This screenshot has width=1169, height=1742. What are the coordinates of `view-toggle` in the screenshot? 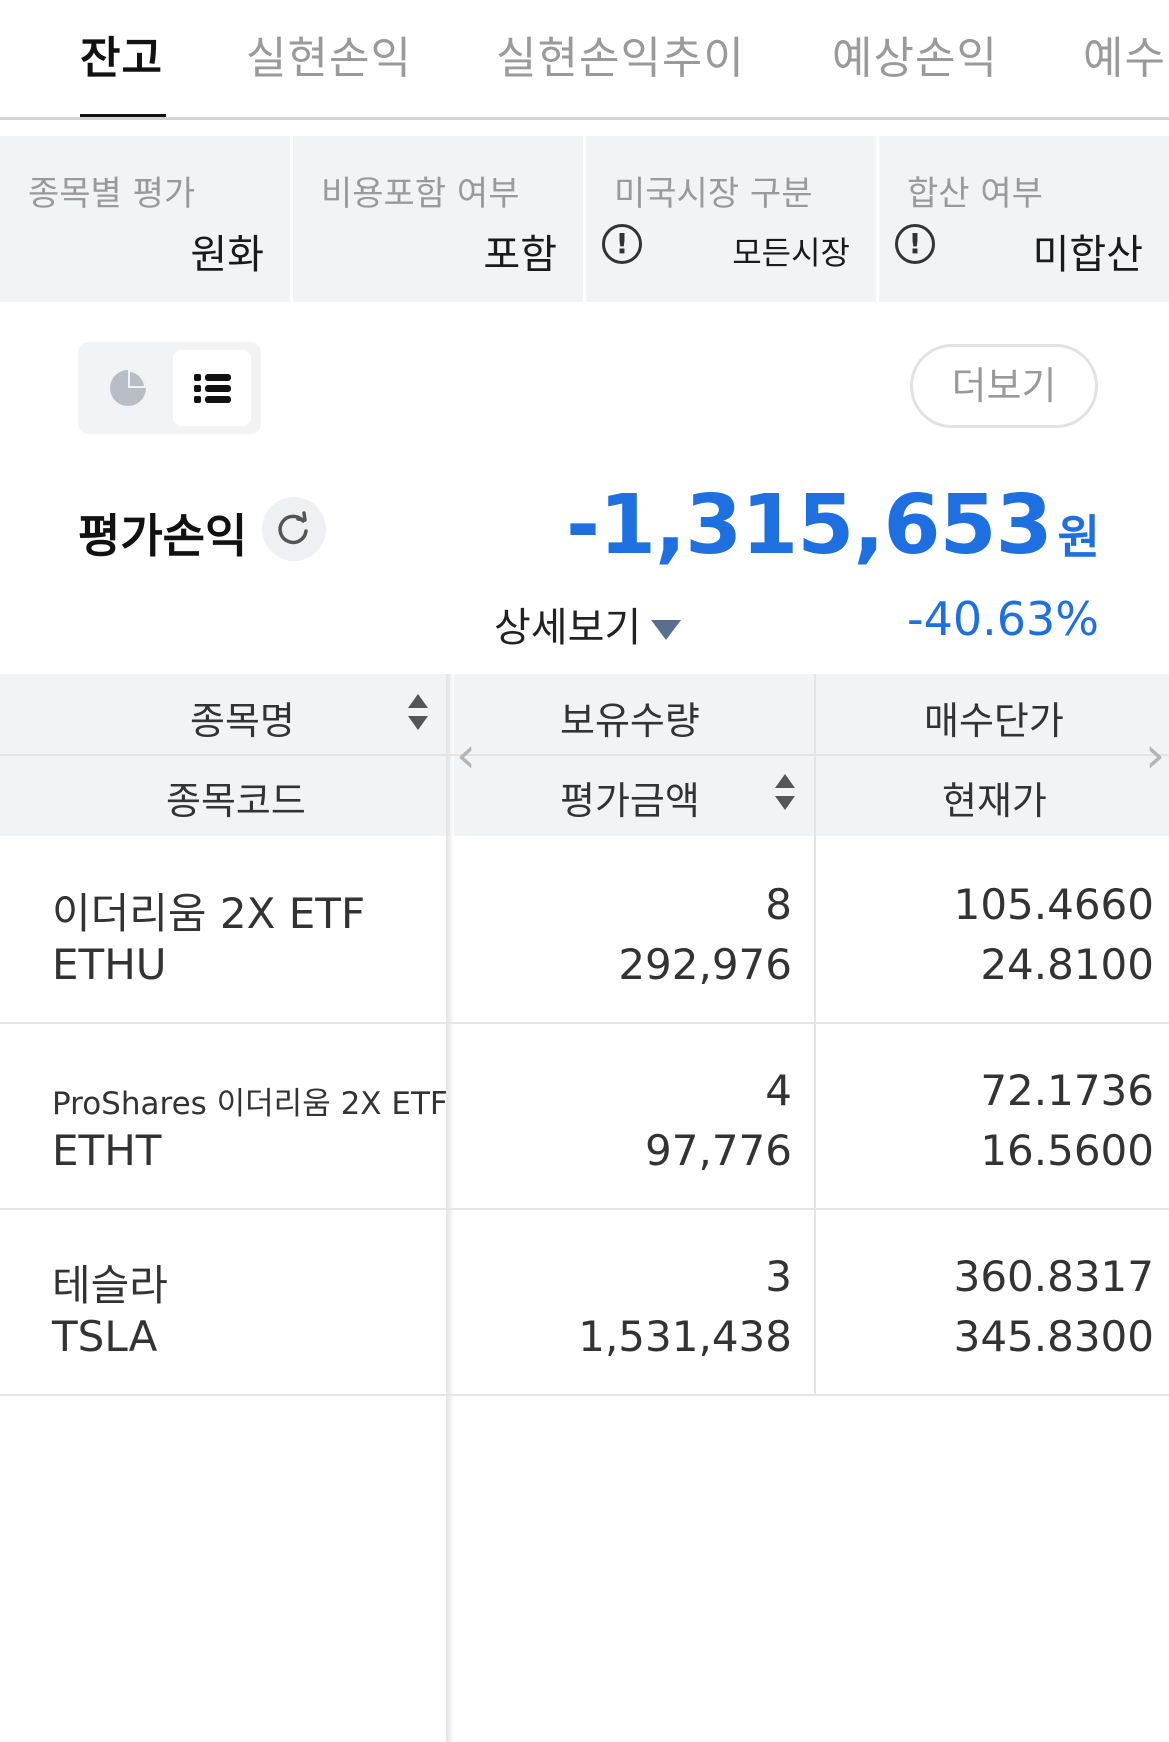 It's located at (169, 388).